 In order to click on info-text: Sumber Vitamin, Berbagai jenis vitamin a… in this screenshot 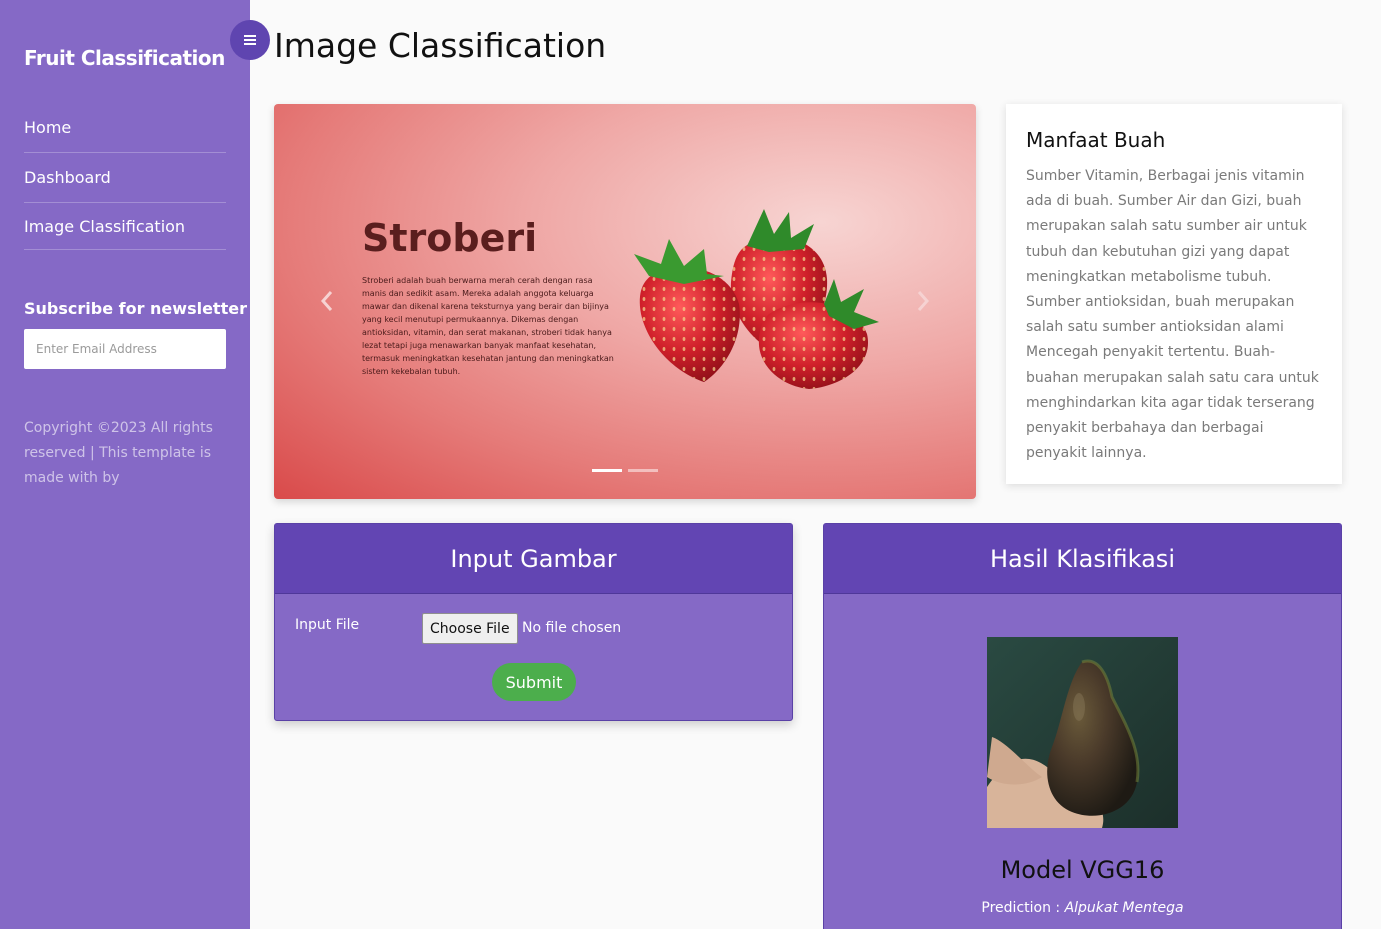, I will do `click(1172, 315)`.